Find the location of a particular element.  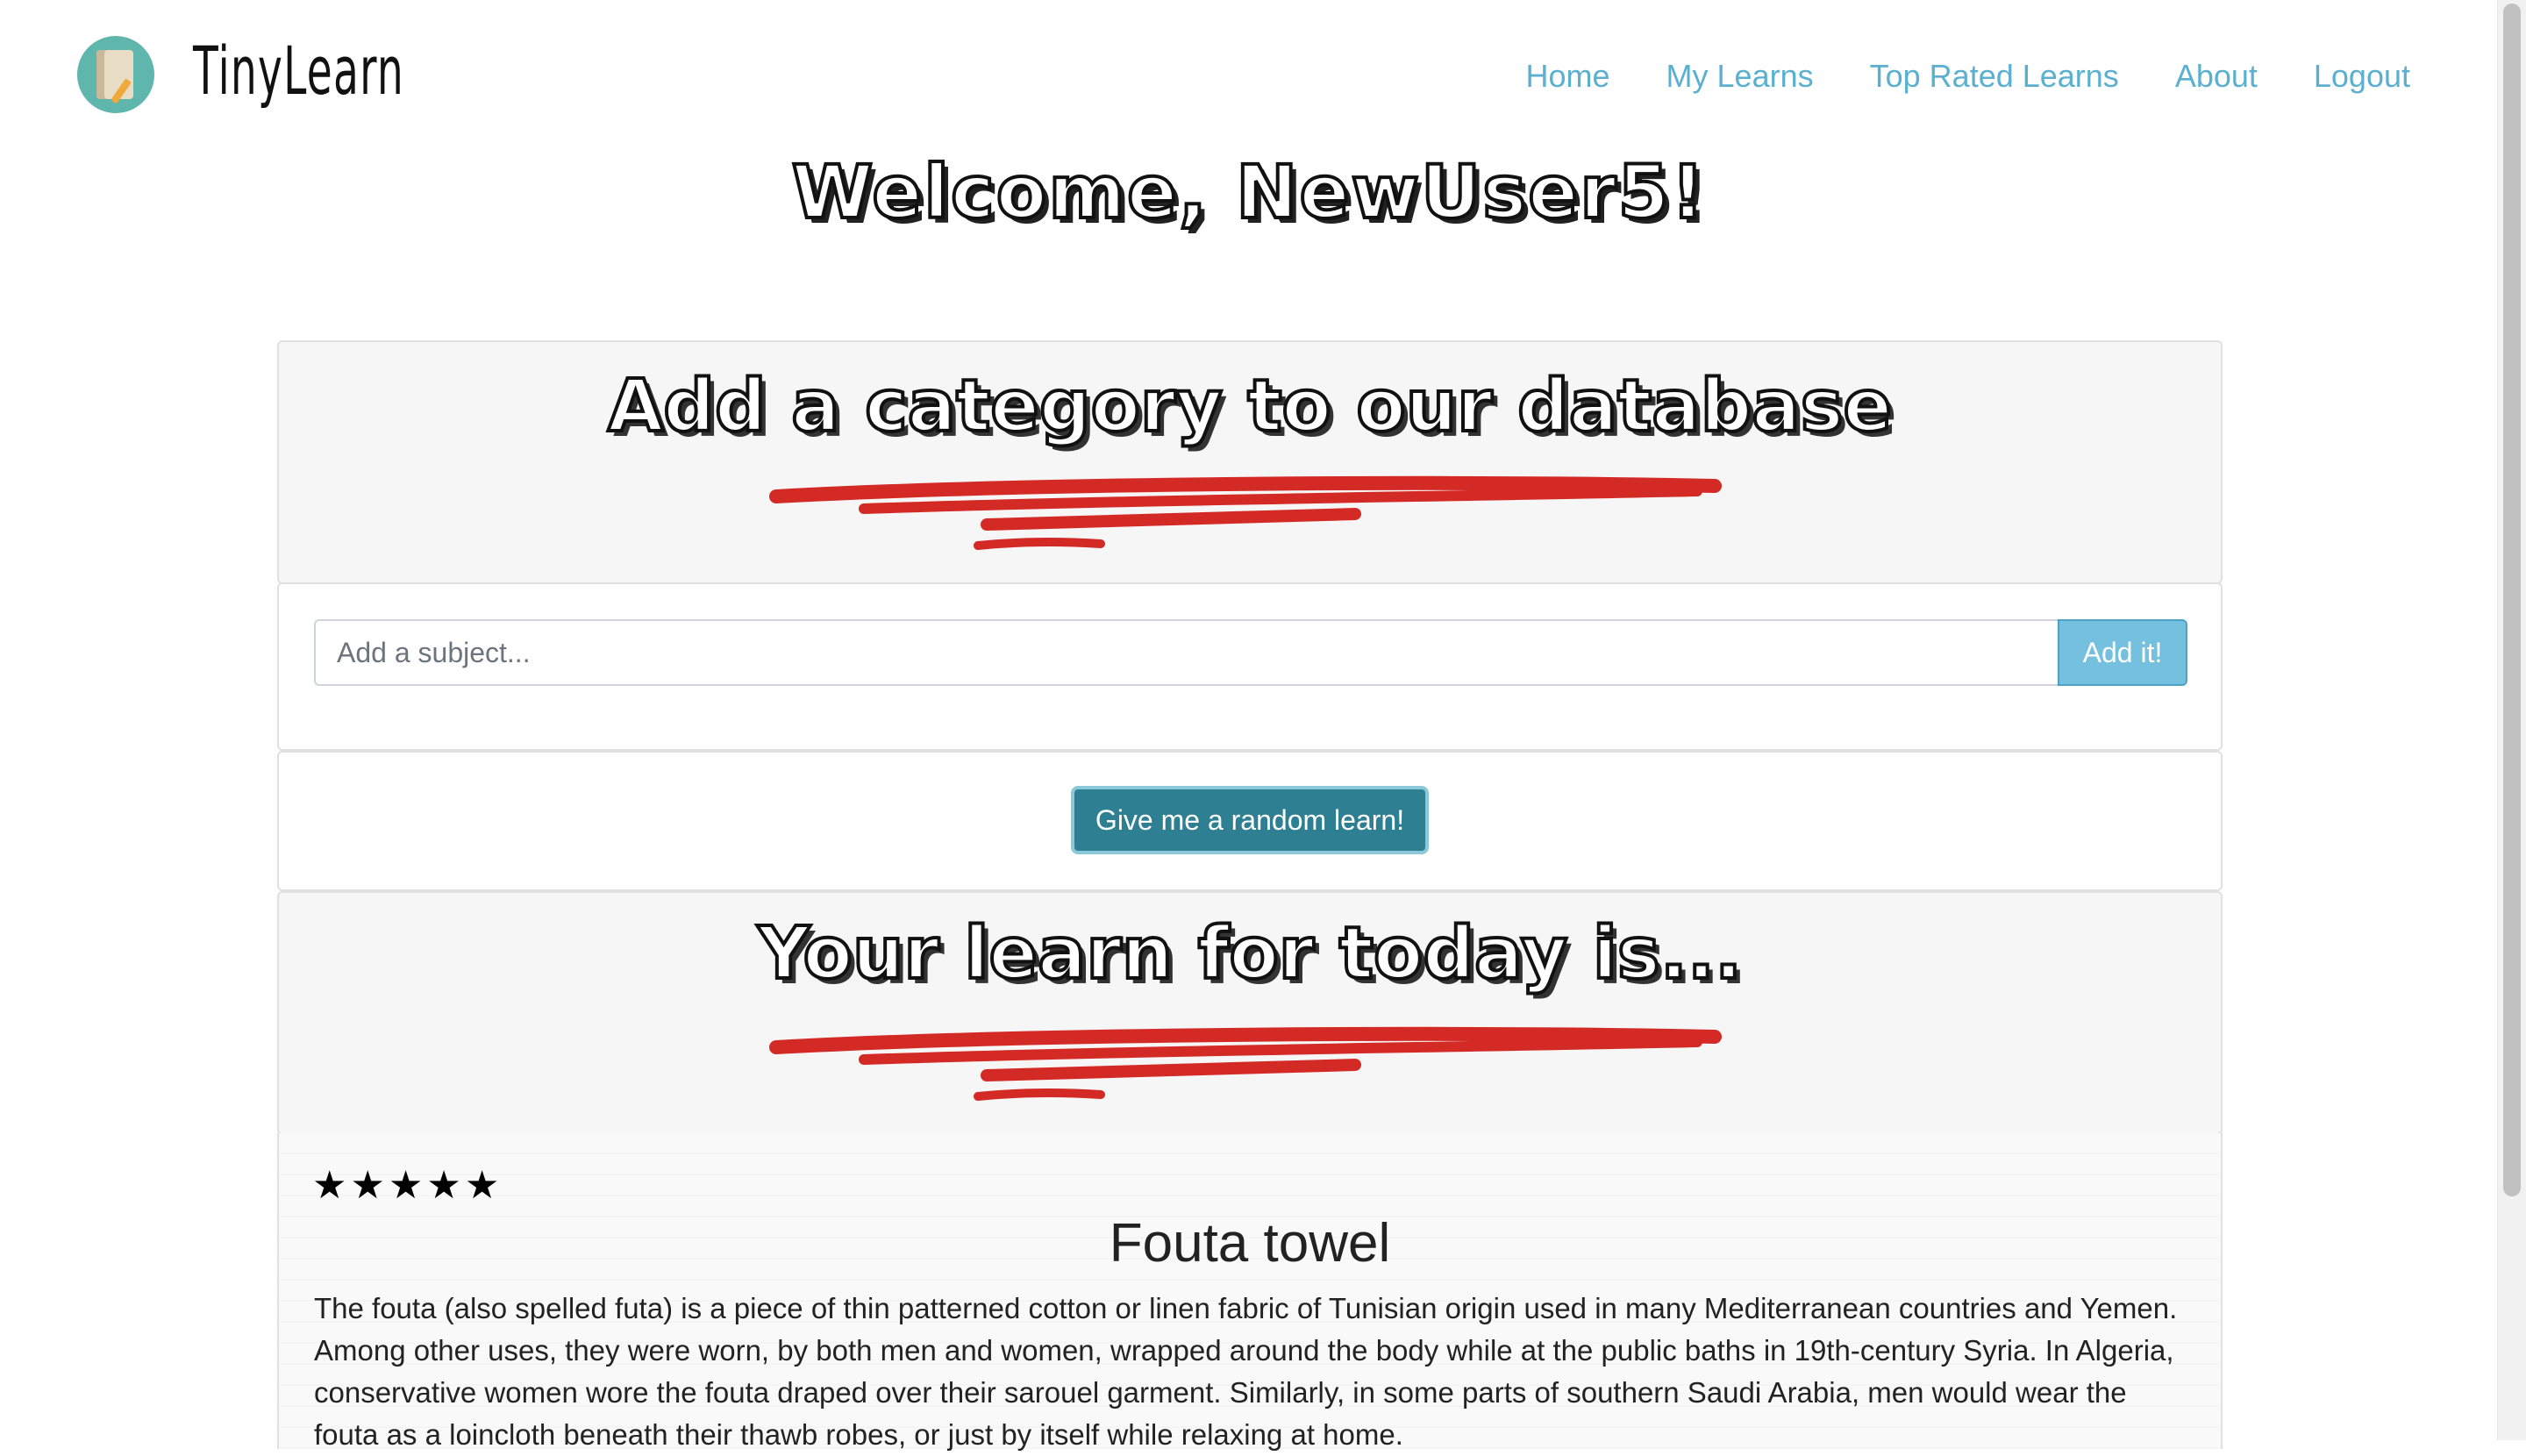

add-category-header: Add a category to our database is located at coordinates (1250, 462).